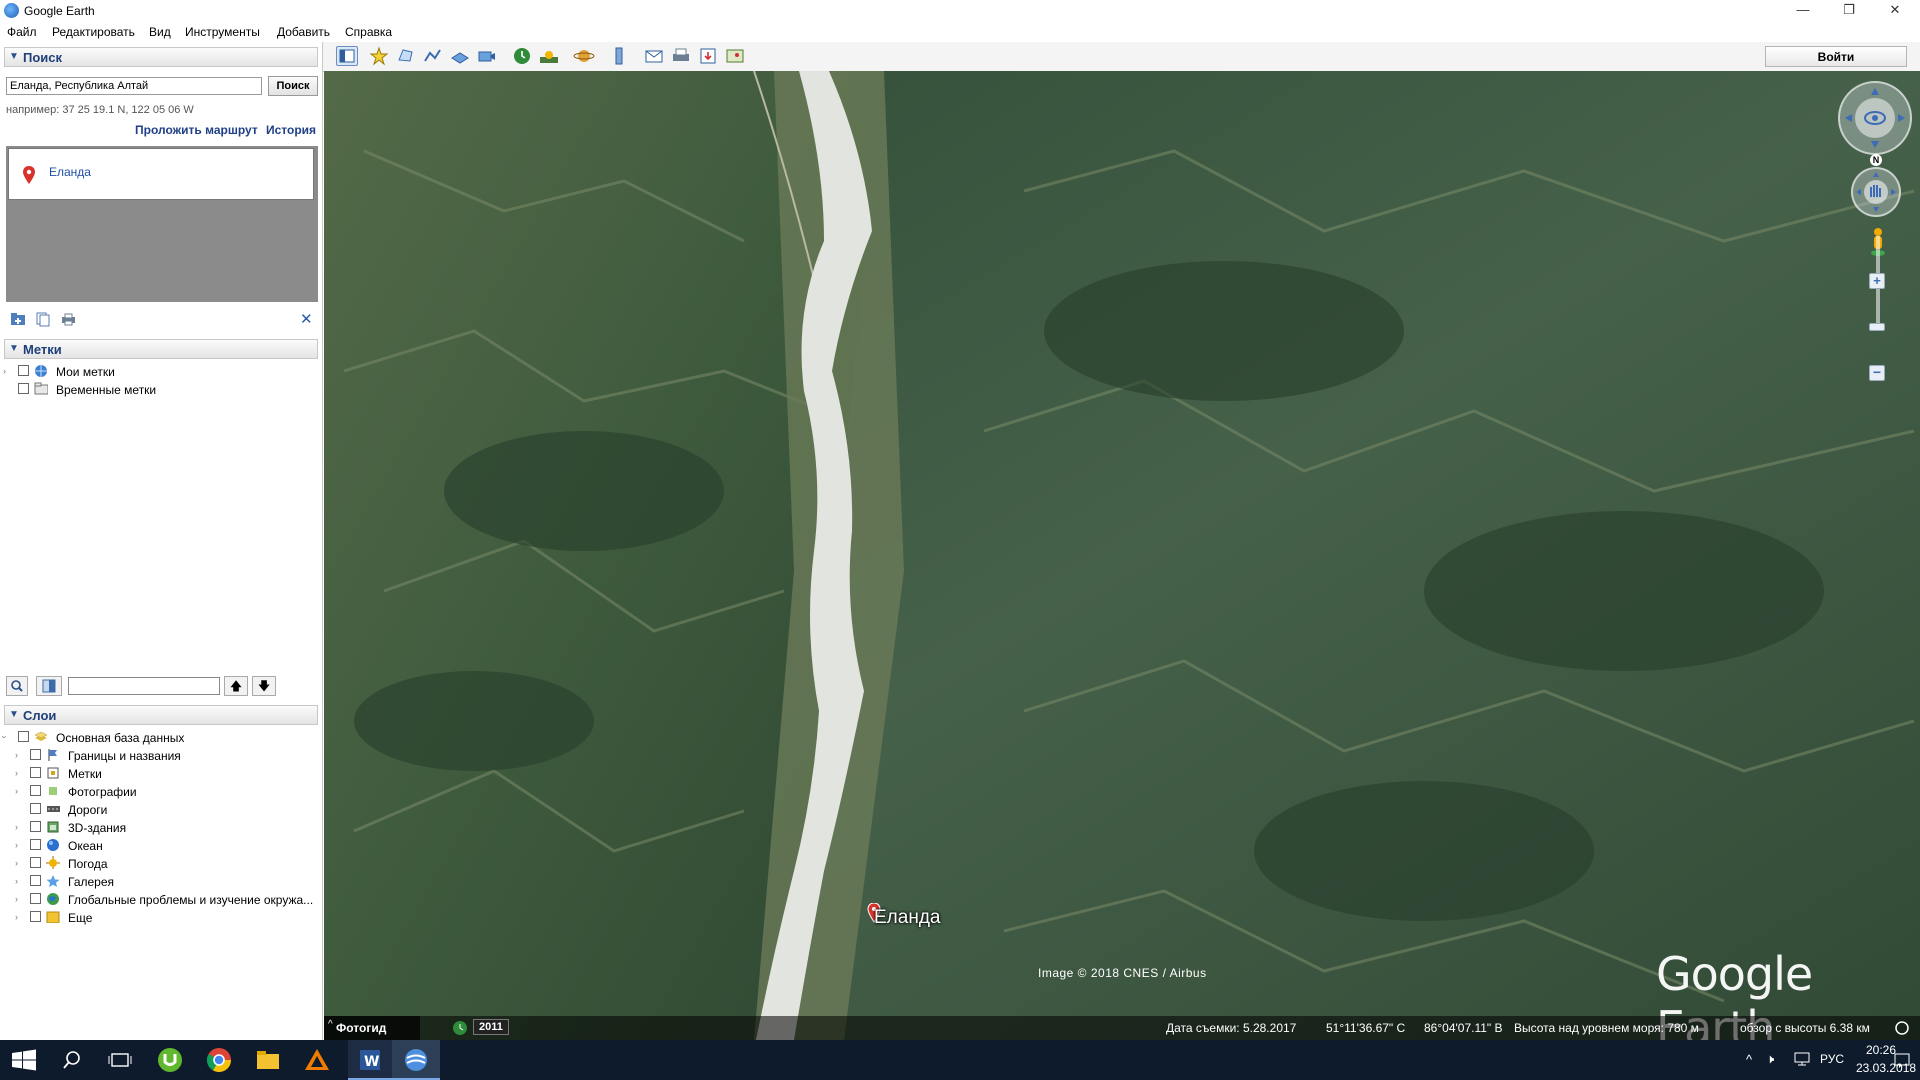 The height and width of the screenshot is (1080, 1920). I want to click on layer-photos: › Фотографии, so click(160, 793).